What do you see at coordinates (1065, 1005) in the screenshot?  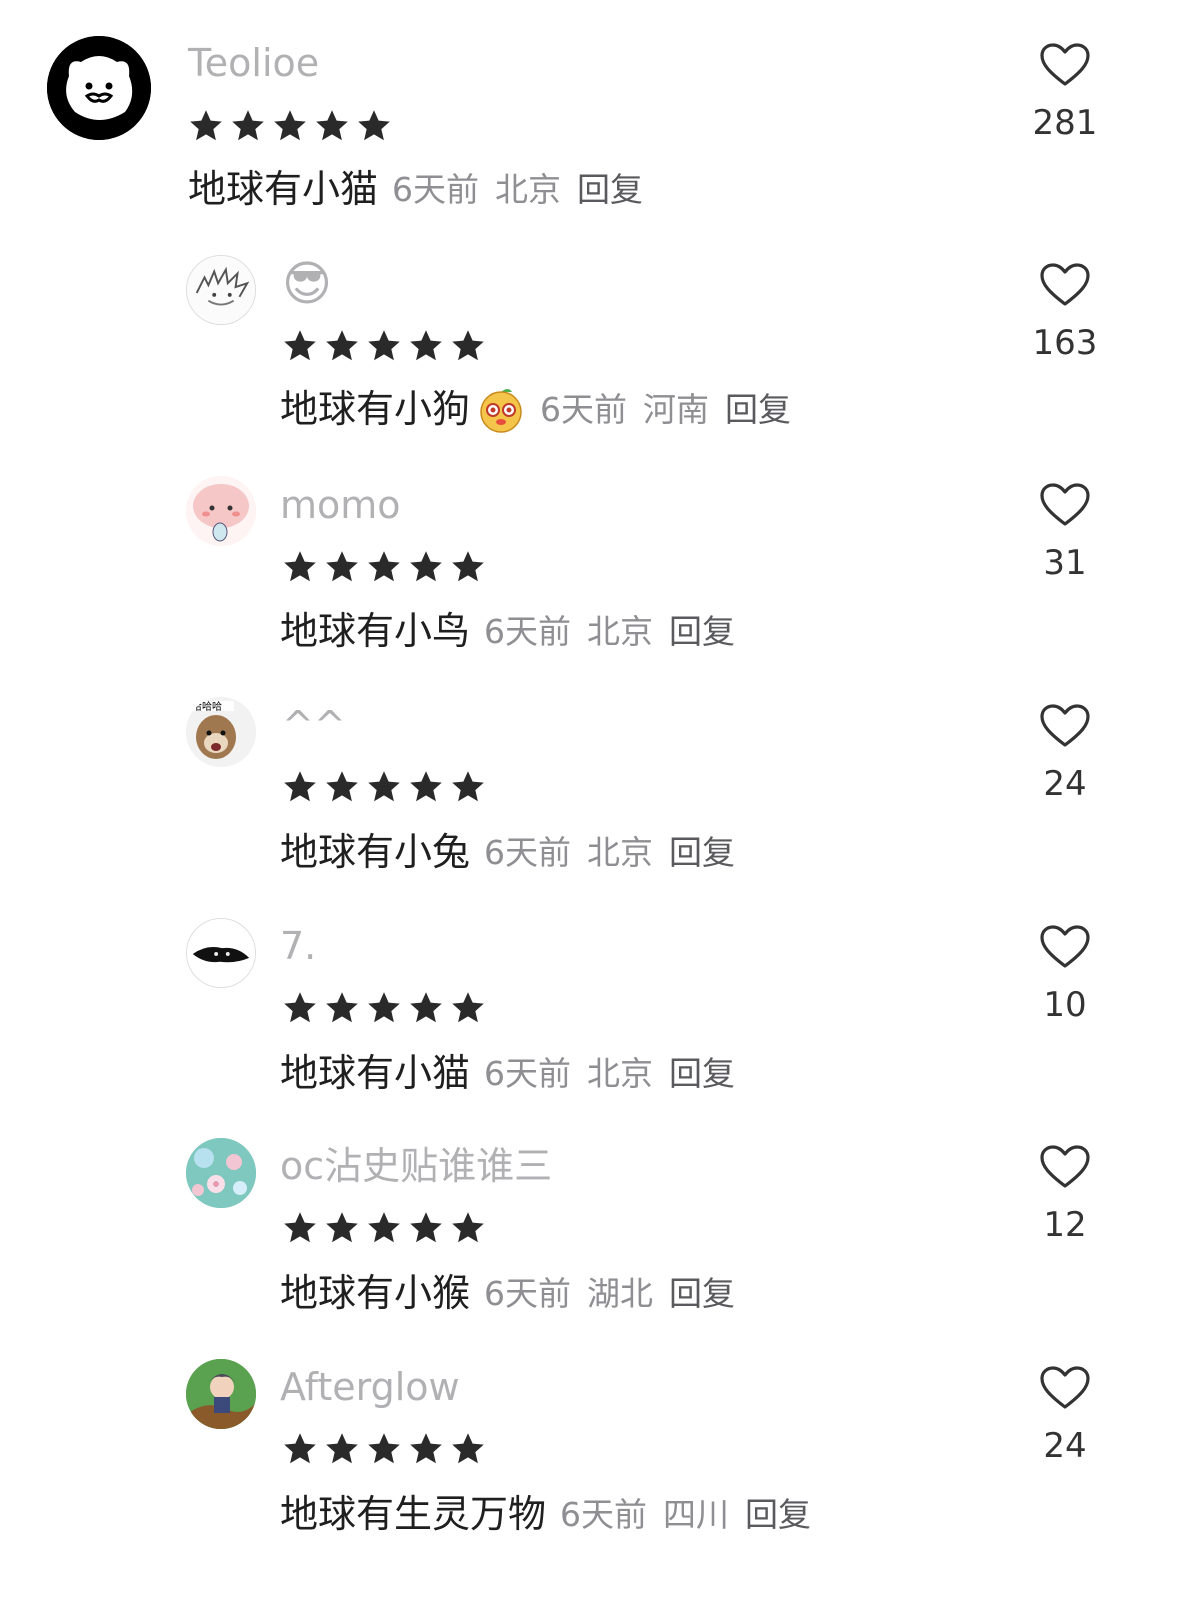 I see `like-count: 10` at bounding box center [1065, 1005].